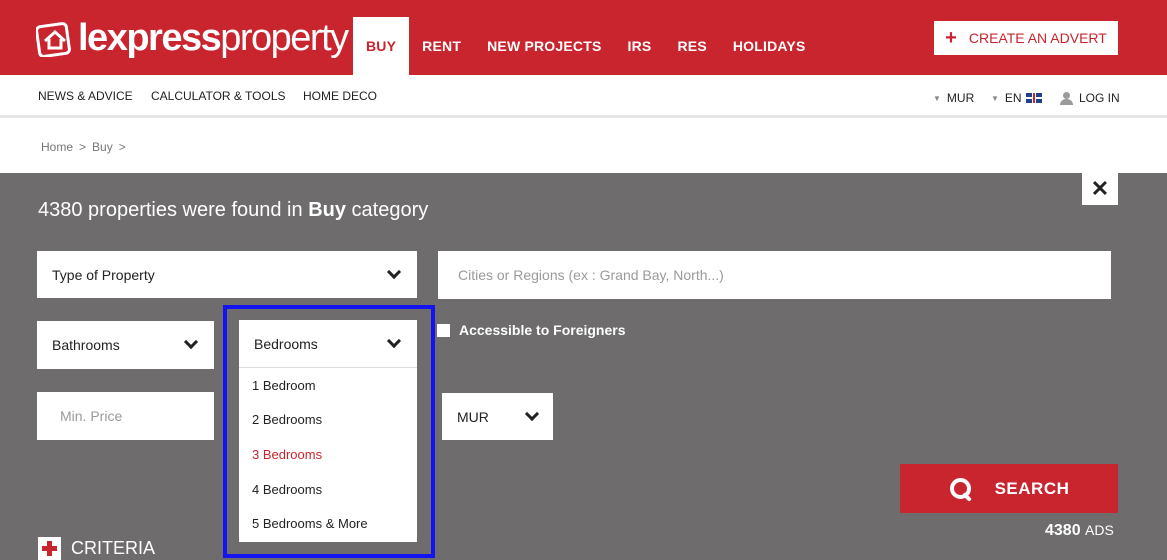 The image size is (1167, 560). What do you see at coordinates (286, 343) in the screenshot?
I see `bedrooms-label: Bedrooms` at bounding box center [286, 343].